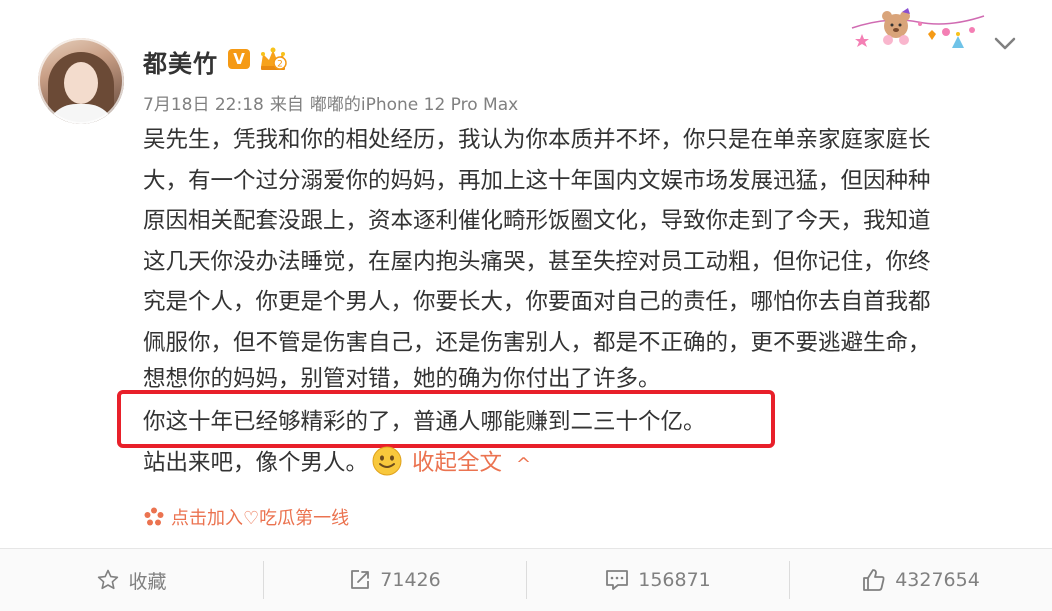 This screenshot has height=611, width=1052. I want to click on collapse-label: 收起全文, so click(457, 463).